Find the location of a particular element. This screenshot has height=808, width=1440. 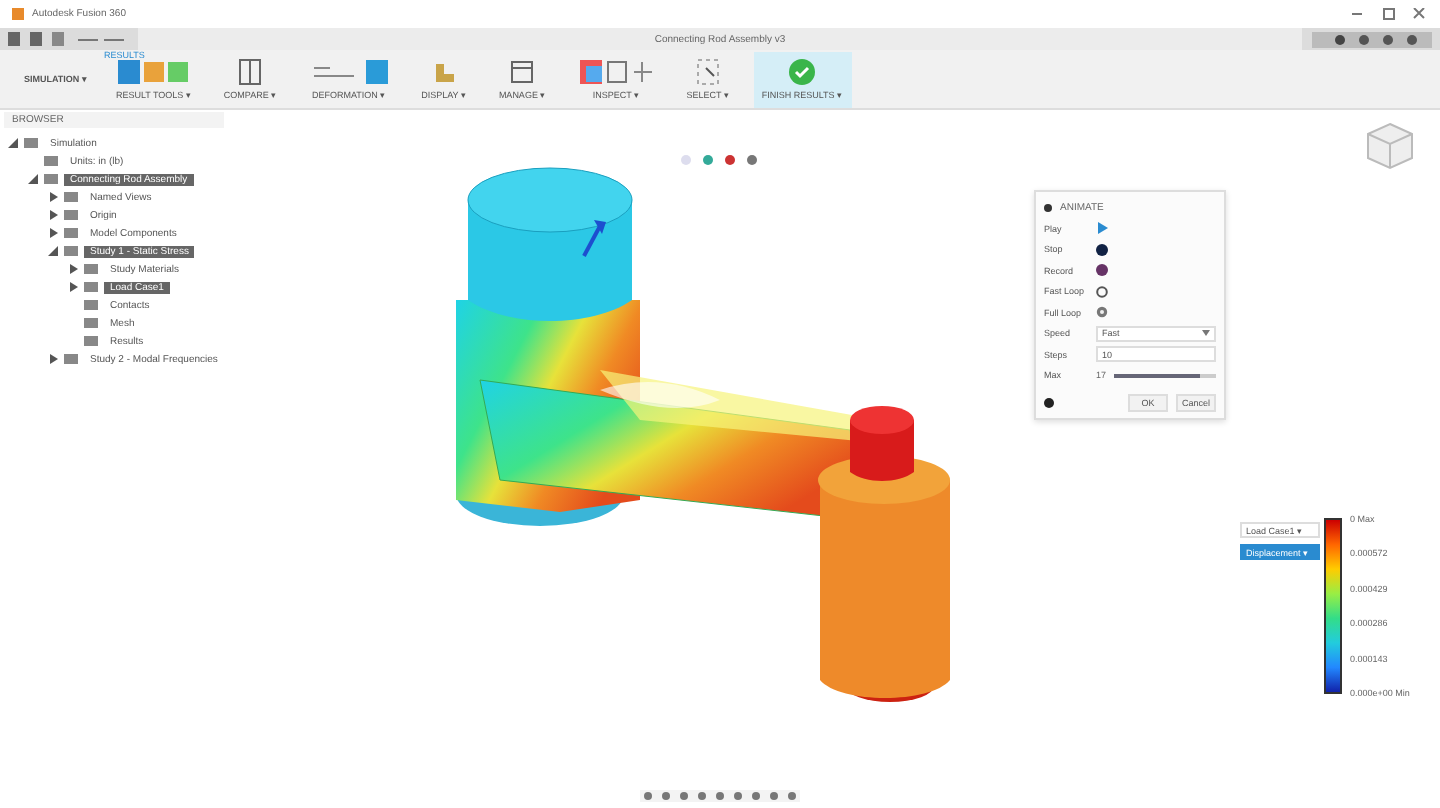

window-controls-icon is located at coordinates (1388, 14).